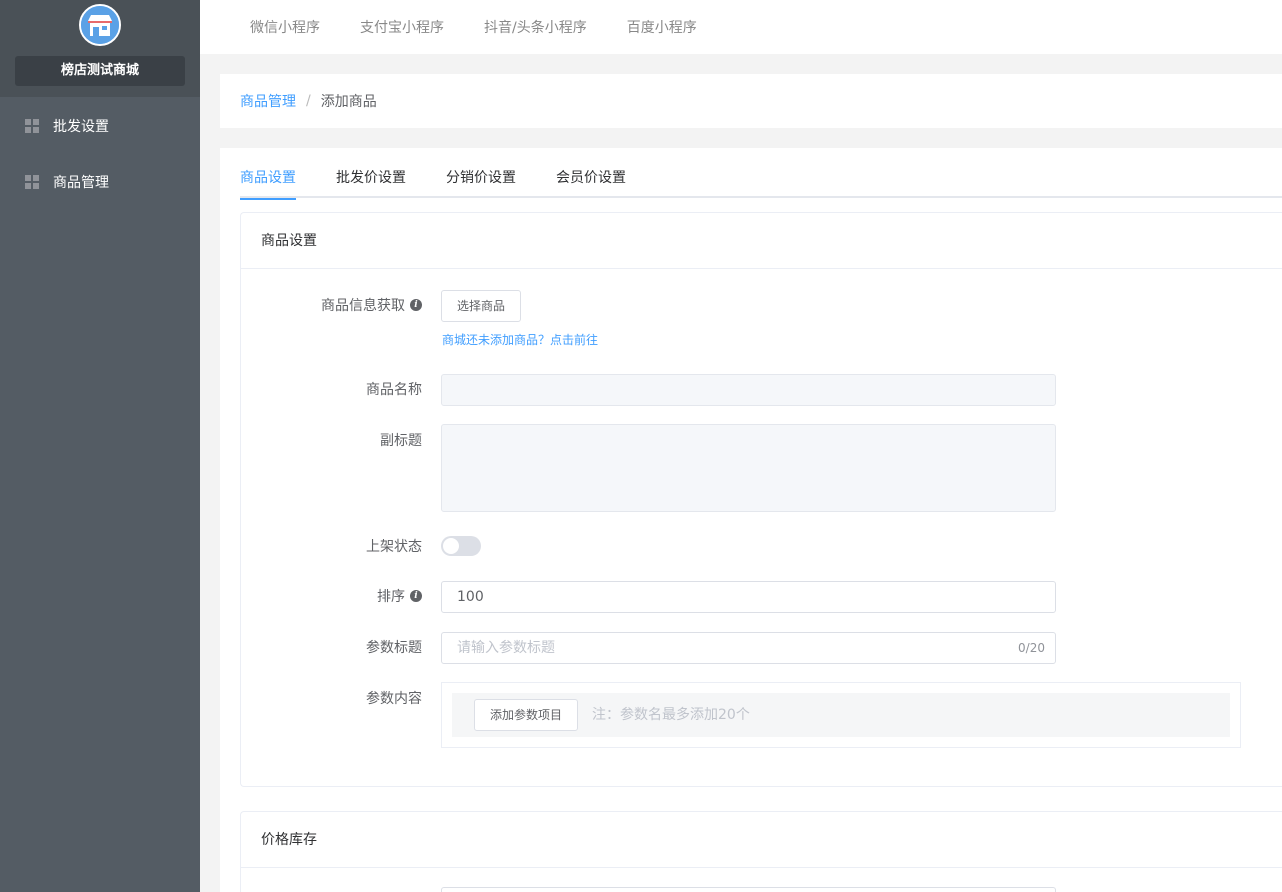 The width and height of the screenshot is (1282, 892). Describe the element at coordinates (526, 715) in the screenshot. I see `add-param-item-button: 添加参数项目` at that location.